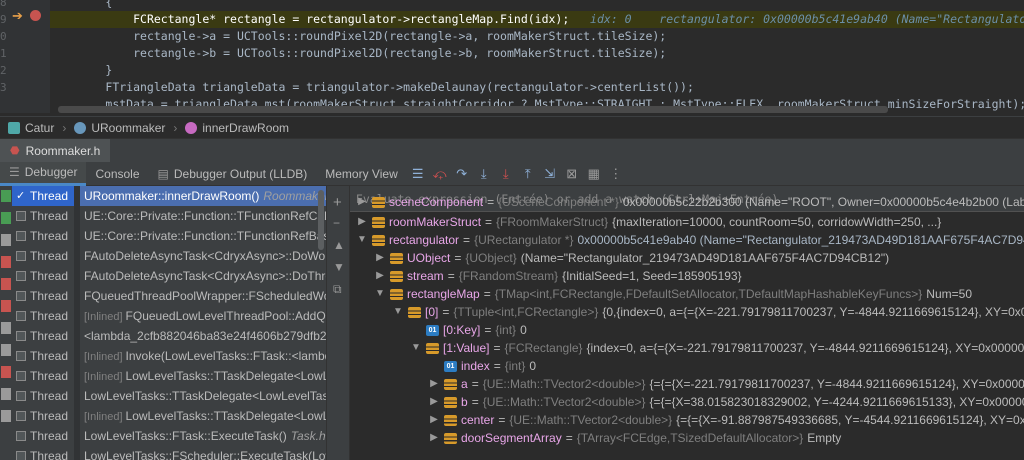 The width and height of the screenshot is (1024, 460). What do you see at coordinates (6, 394) in the screenshot?
I see `layout-icon` at bounding box center [6, 394].